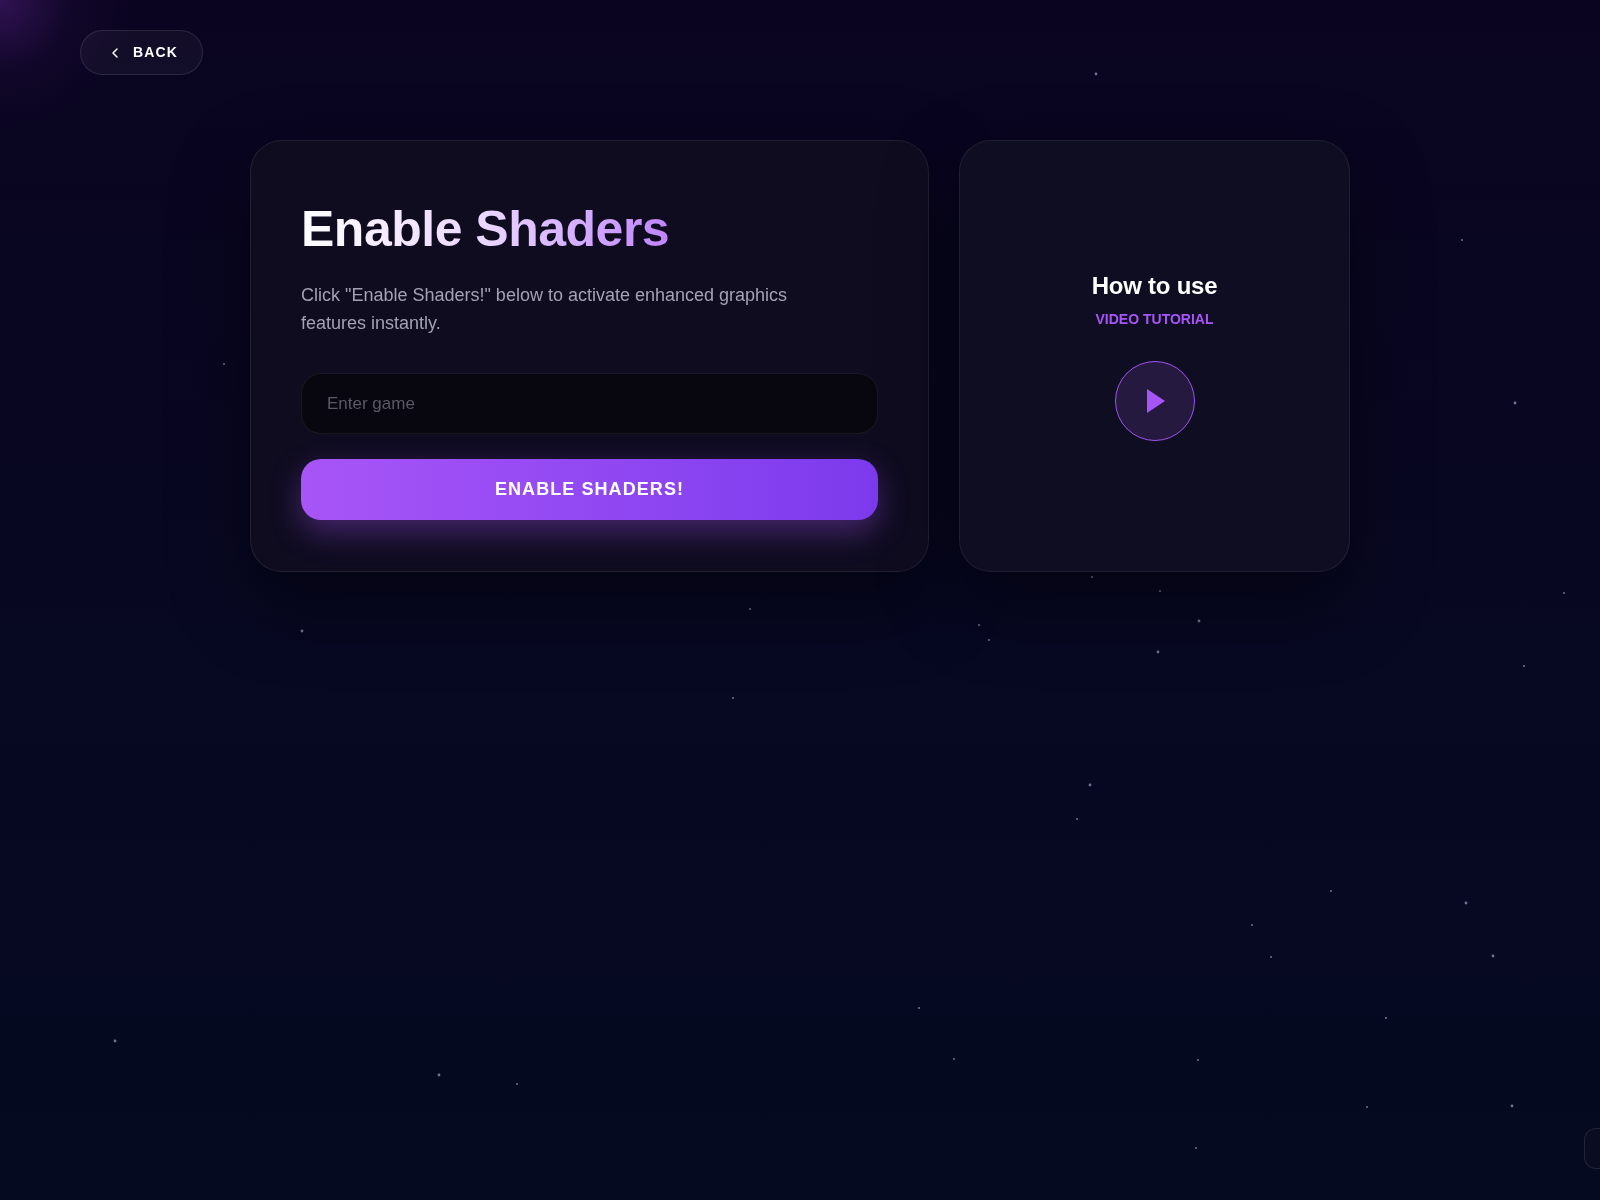 The height and width of the screenshot is (1200, 1600). I want to click on back-button: BACK, so click(141, 52).